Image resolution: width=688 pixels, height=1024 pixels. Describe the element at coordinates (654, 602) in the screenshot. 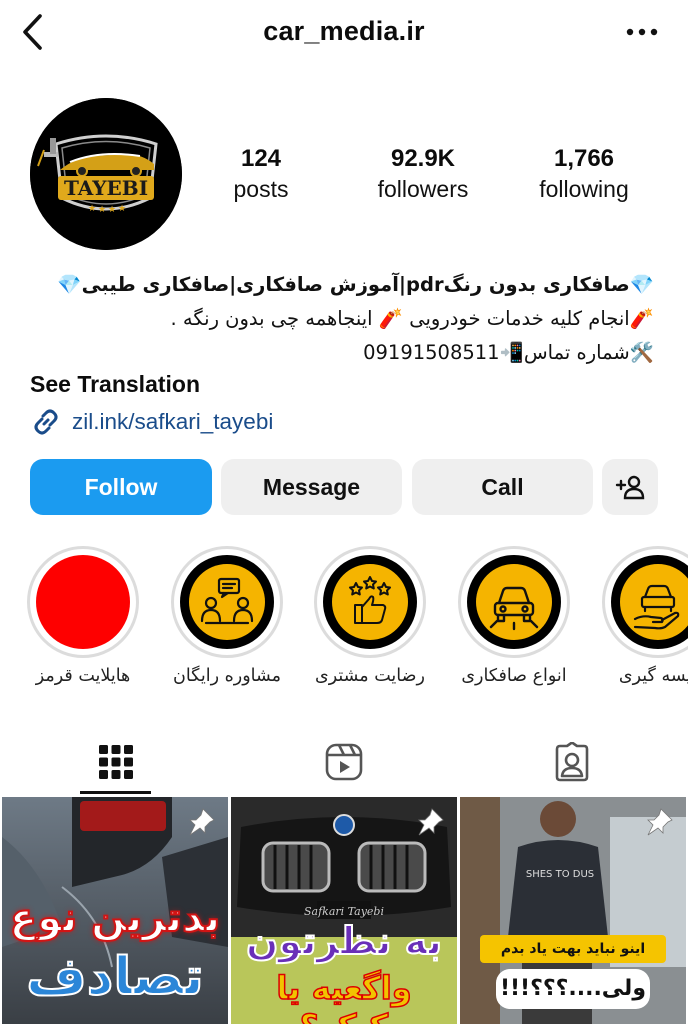

I see `car-hand-icon` at that location.